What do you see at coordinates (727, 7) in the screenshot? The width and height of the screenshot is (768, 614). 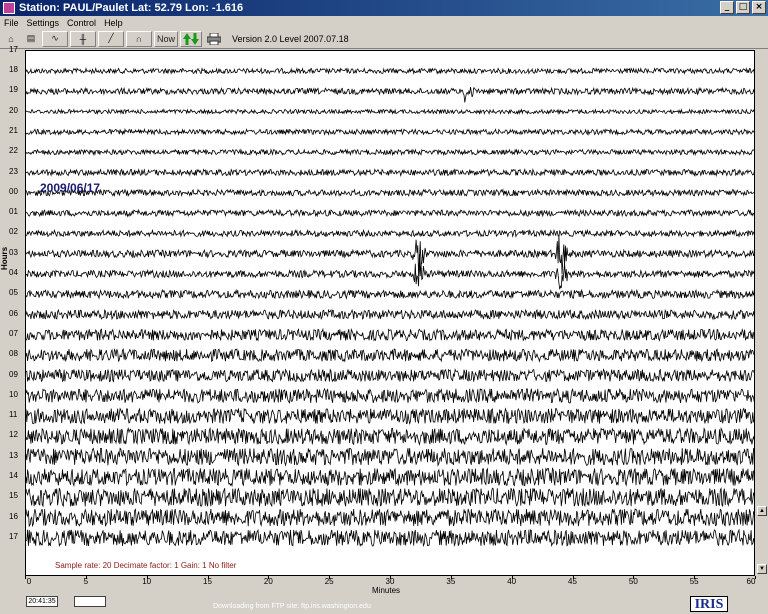 I see `minimize-button: _` at bounding box center [727, 7].